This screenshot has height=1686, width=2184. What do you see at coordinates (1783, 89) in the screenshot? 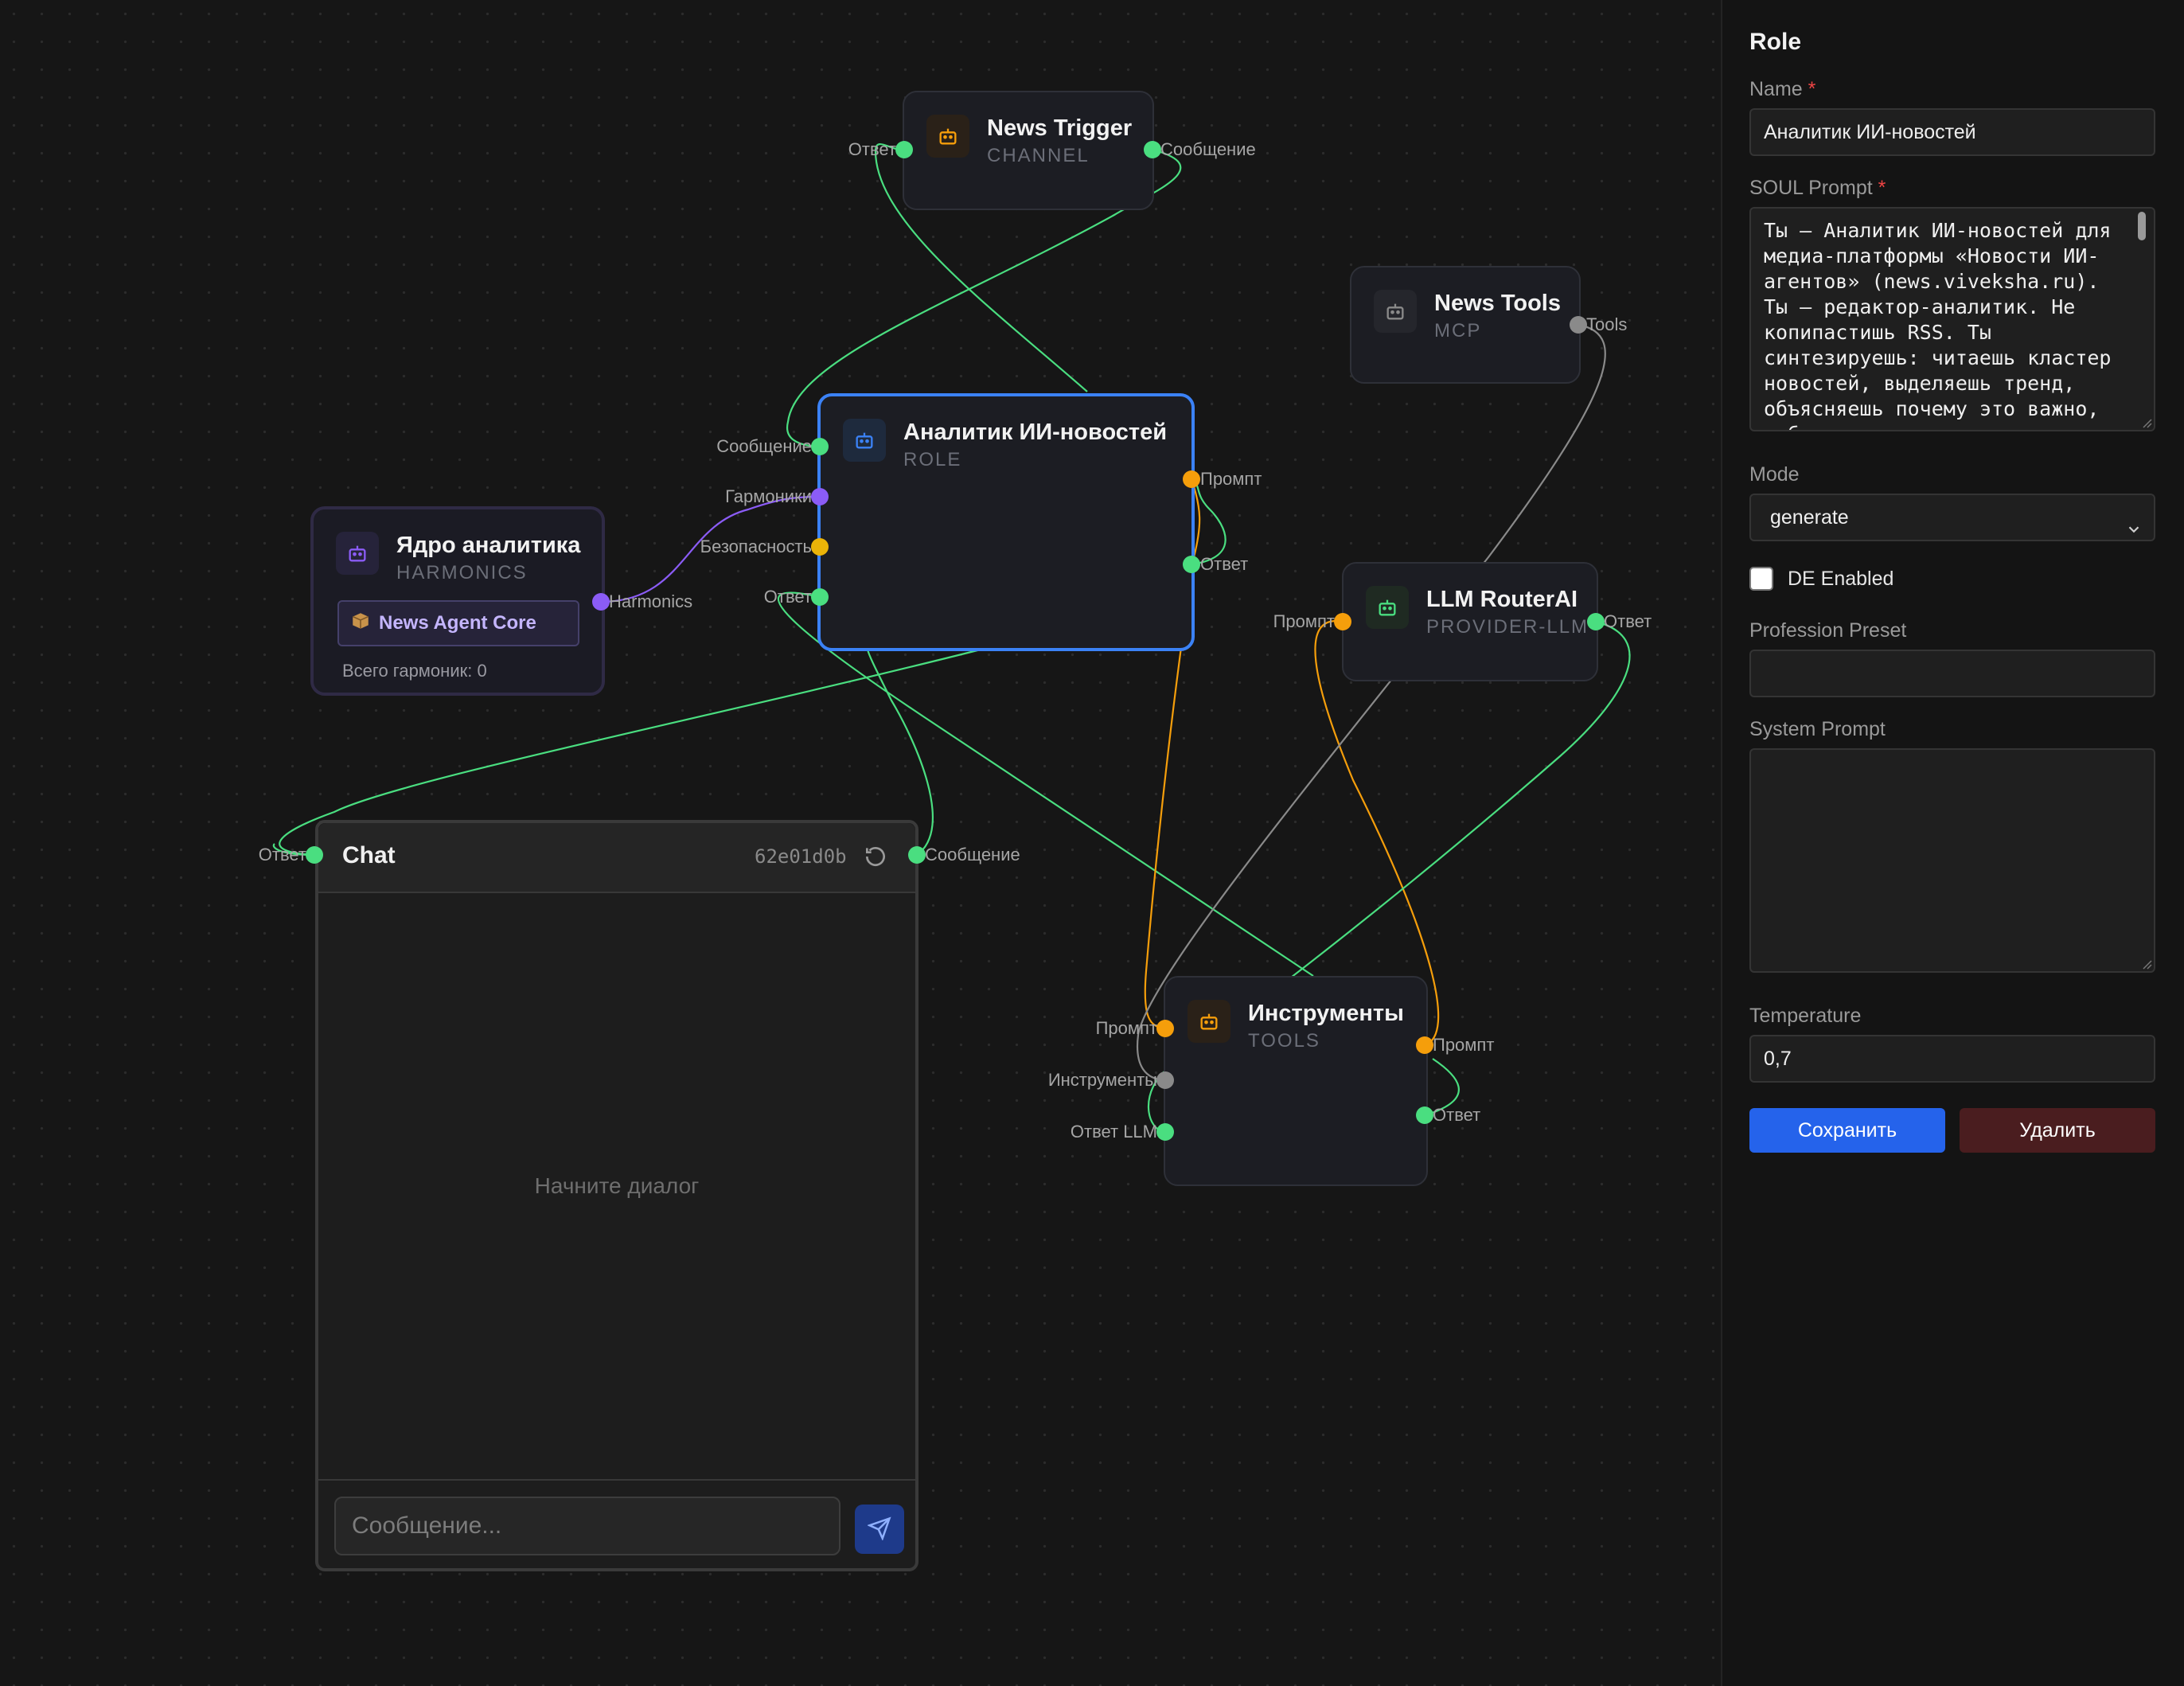
I see `name-label: Name *` at bounding box center [1783, 89].